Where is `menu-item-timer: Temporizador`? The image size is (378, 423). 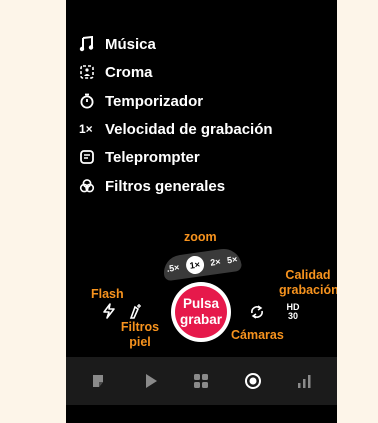
menu-item-timer: Temporizador is located at coordinates (141, 101).